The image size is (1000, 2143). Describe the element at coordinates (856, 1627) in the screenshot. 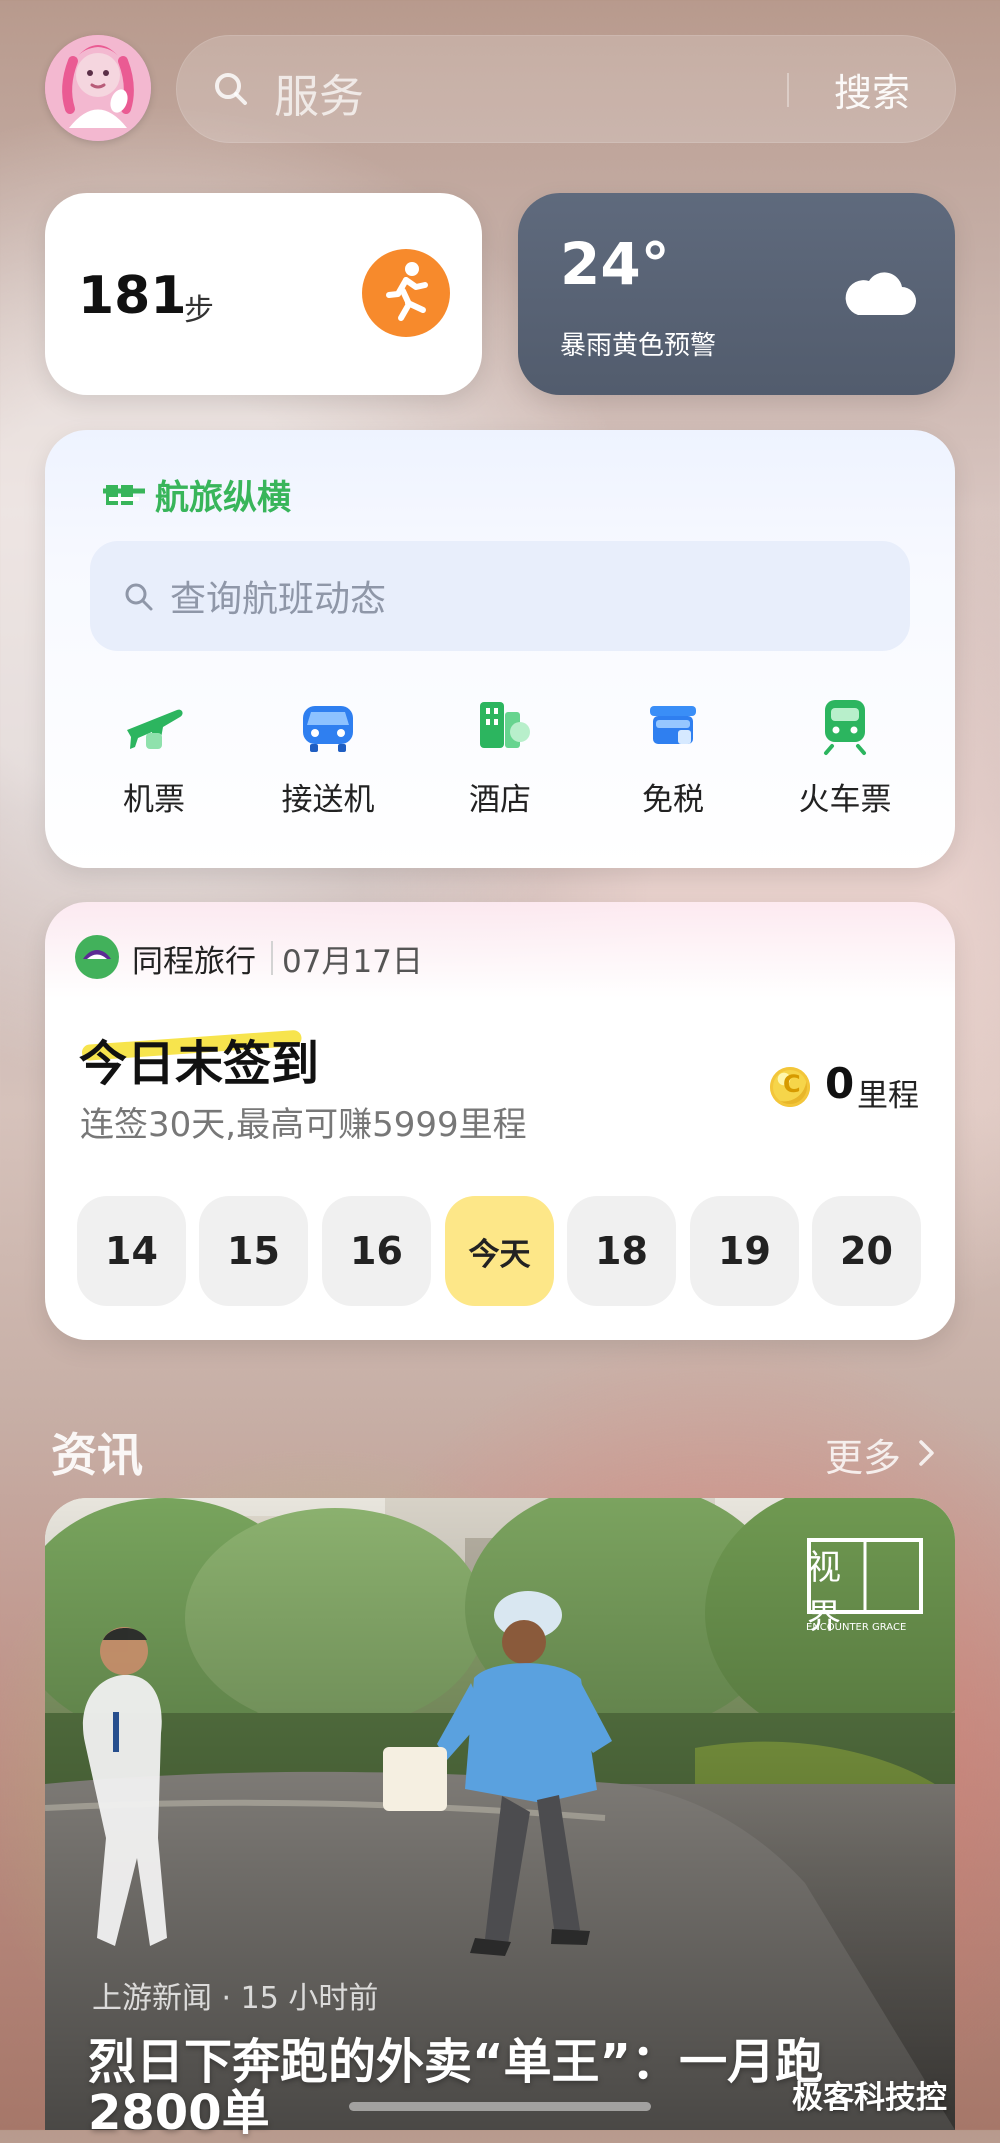

I see `image-badge-subtitle: ENCOUNTER GRACE` at that location.